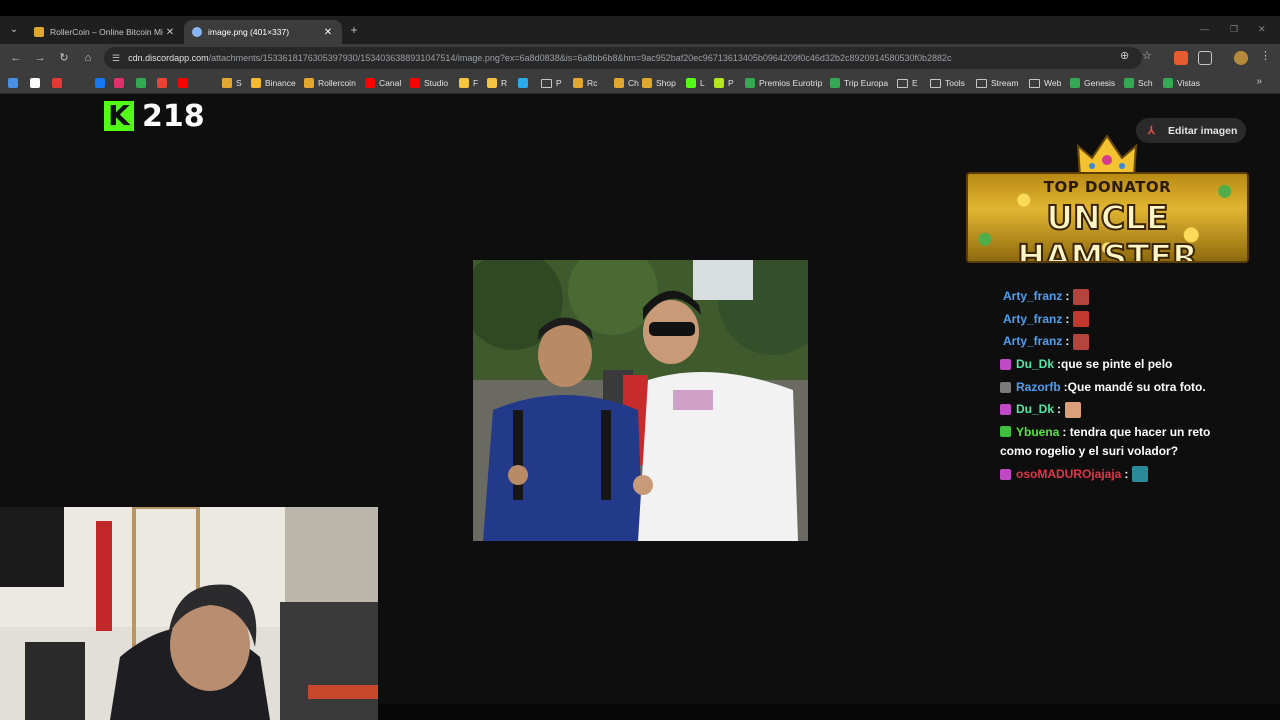 The width and height of the screenshot is (1280, 720). Describe the element at coordinates (105, 32) in the screenshot. I see `tab-rollercoin: RollerCoin – Online Bitcoin Mi ✕` at that location.